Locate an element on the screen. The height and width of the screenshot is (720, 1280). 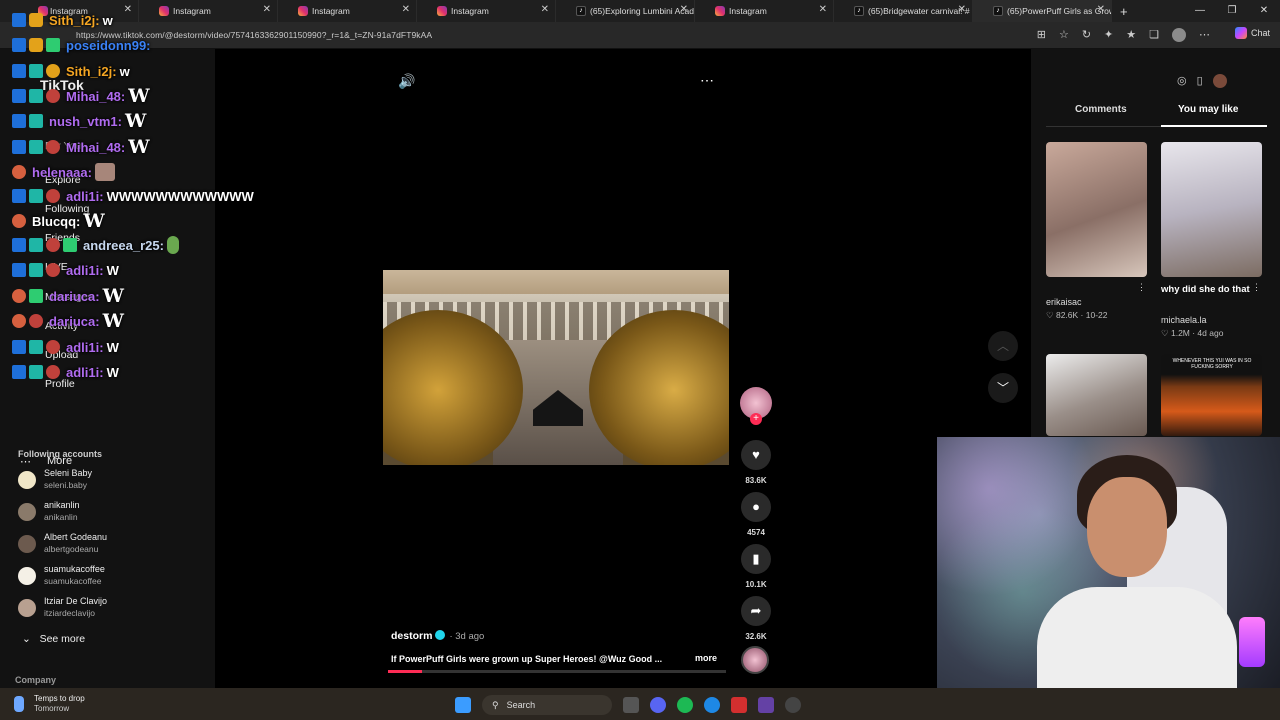
following-account: Albert Godeanu albertgodeanu is located at coordinates (113, 546).